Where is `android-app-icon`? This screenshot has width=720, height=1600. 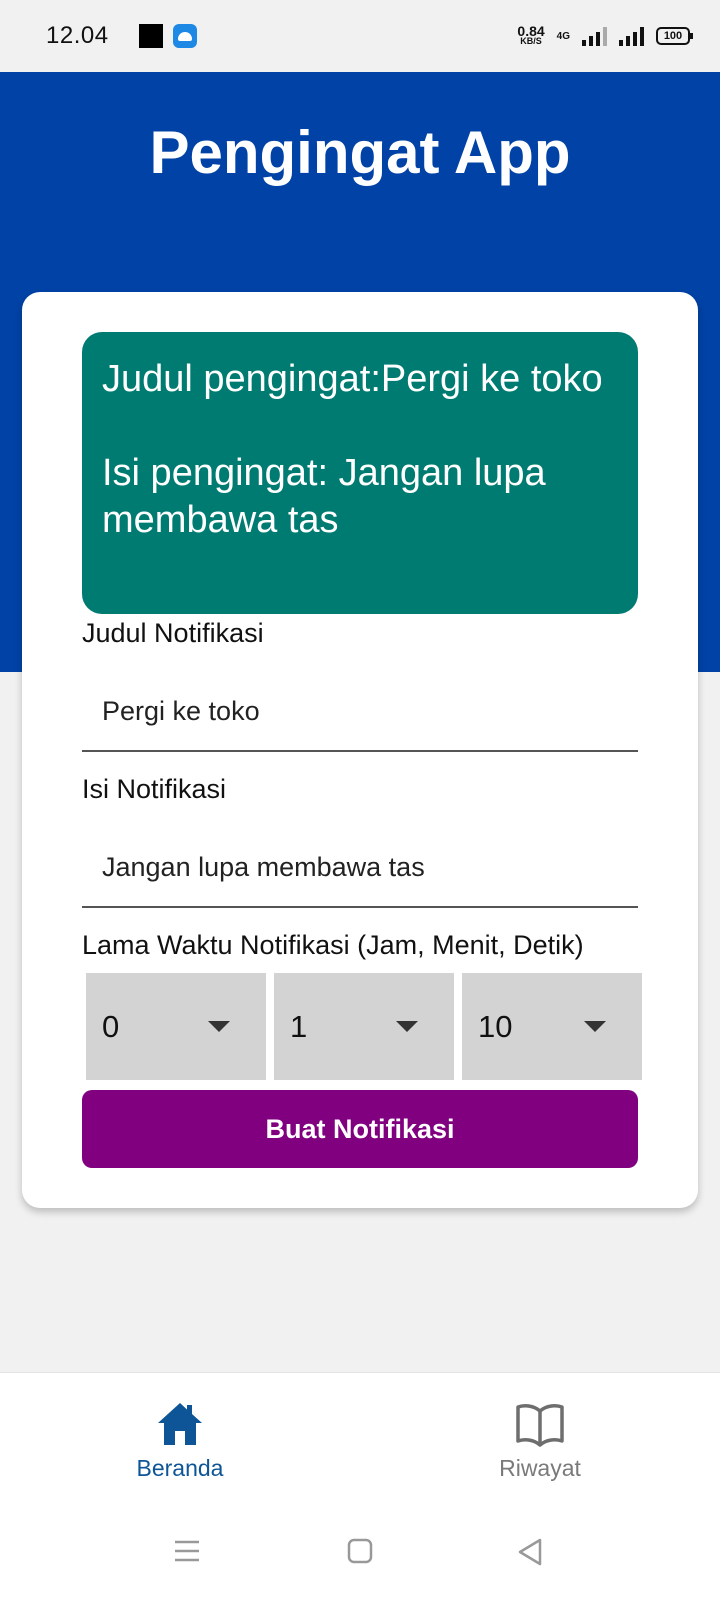
android-app-icon is located at coordinates (184, 36).